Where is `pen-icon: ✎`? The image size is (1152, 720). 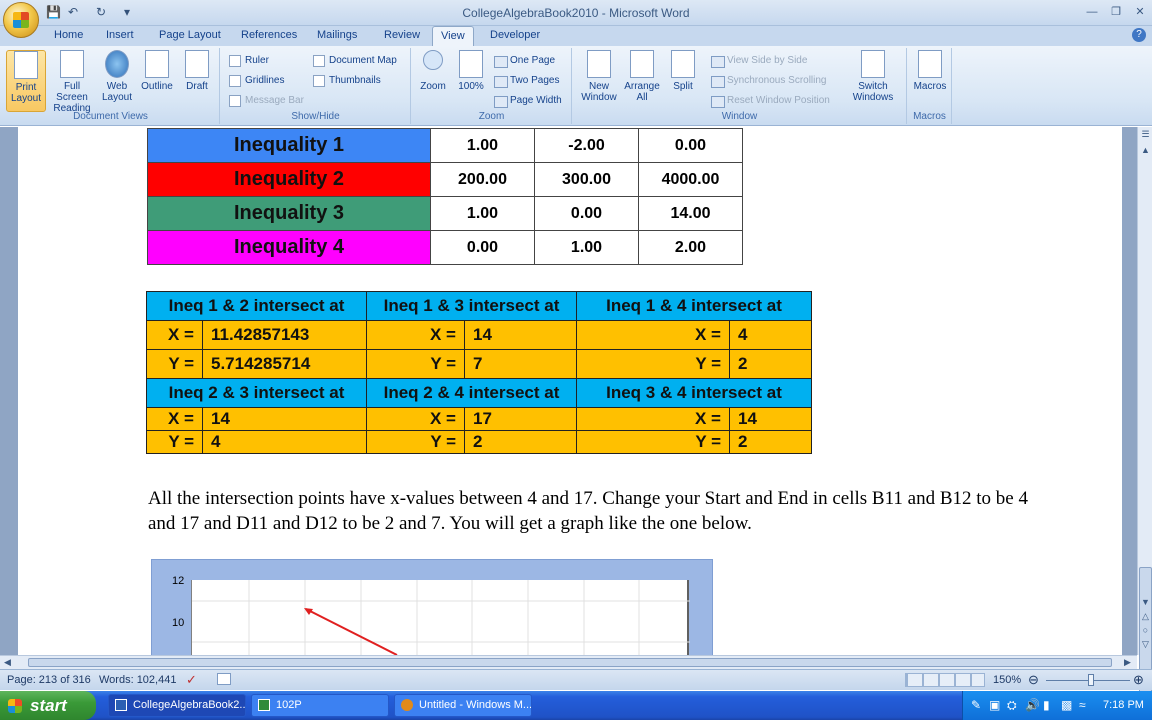
pen-icon: ✎ is located at coordinates (976, 705).